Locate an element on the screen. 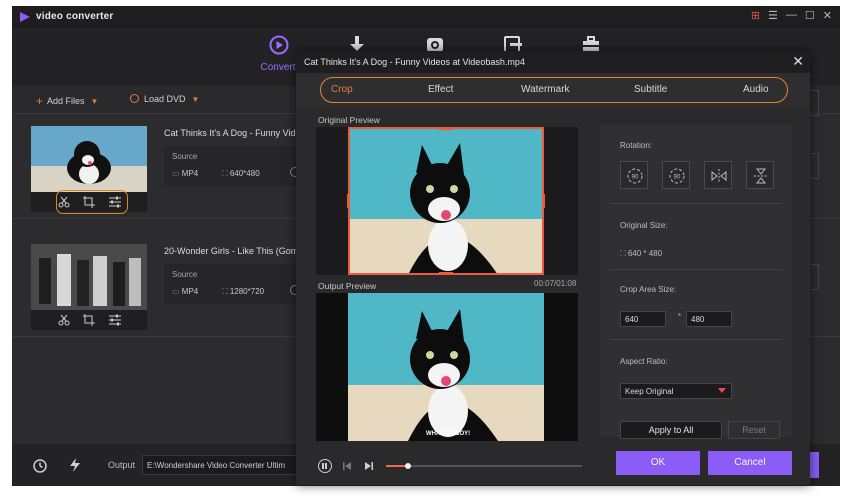 Image resolution: width=850 pixels, height=502 pixels. flip-horizontal-icon is located at coordinates (719, 176).